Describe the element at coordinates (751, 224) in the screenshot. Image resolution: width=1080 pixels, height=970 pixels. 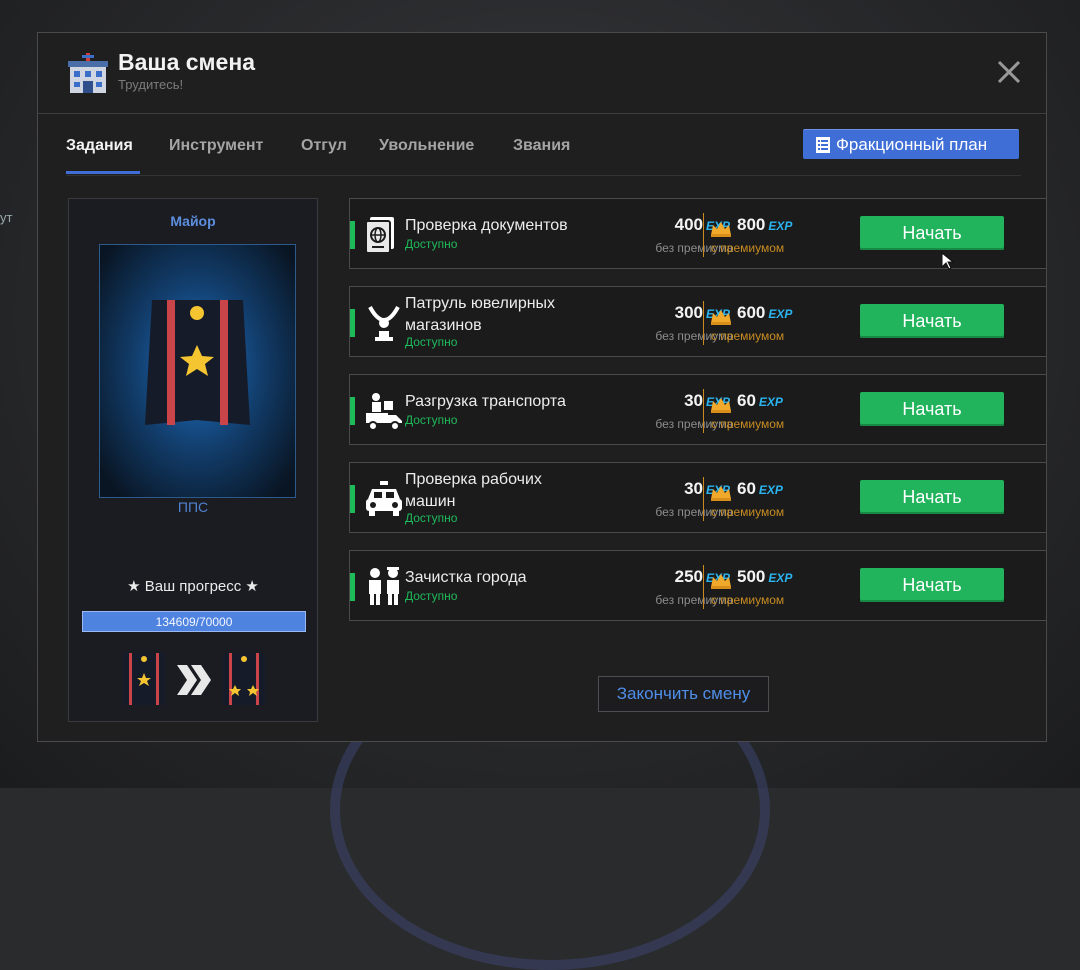
I see `exp-premium-value: 800` at that location.